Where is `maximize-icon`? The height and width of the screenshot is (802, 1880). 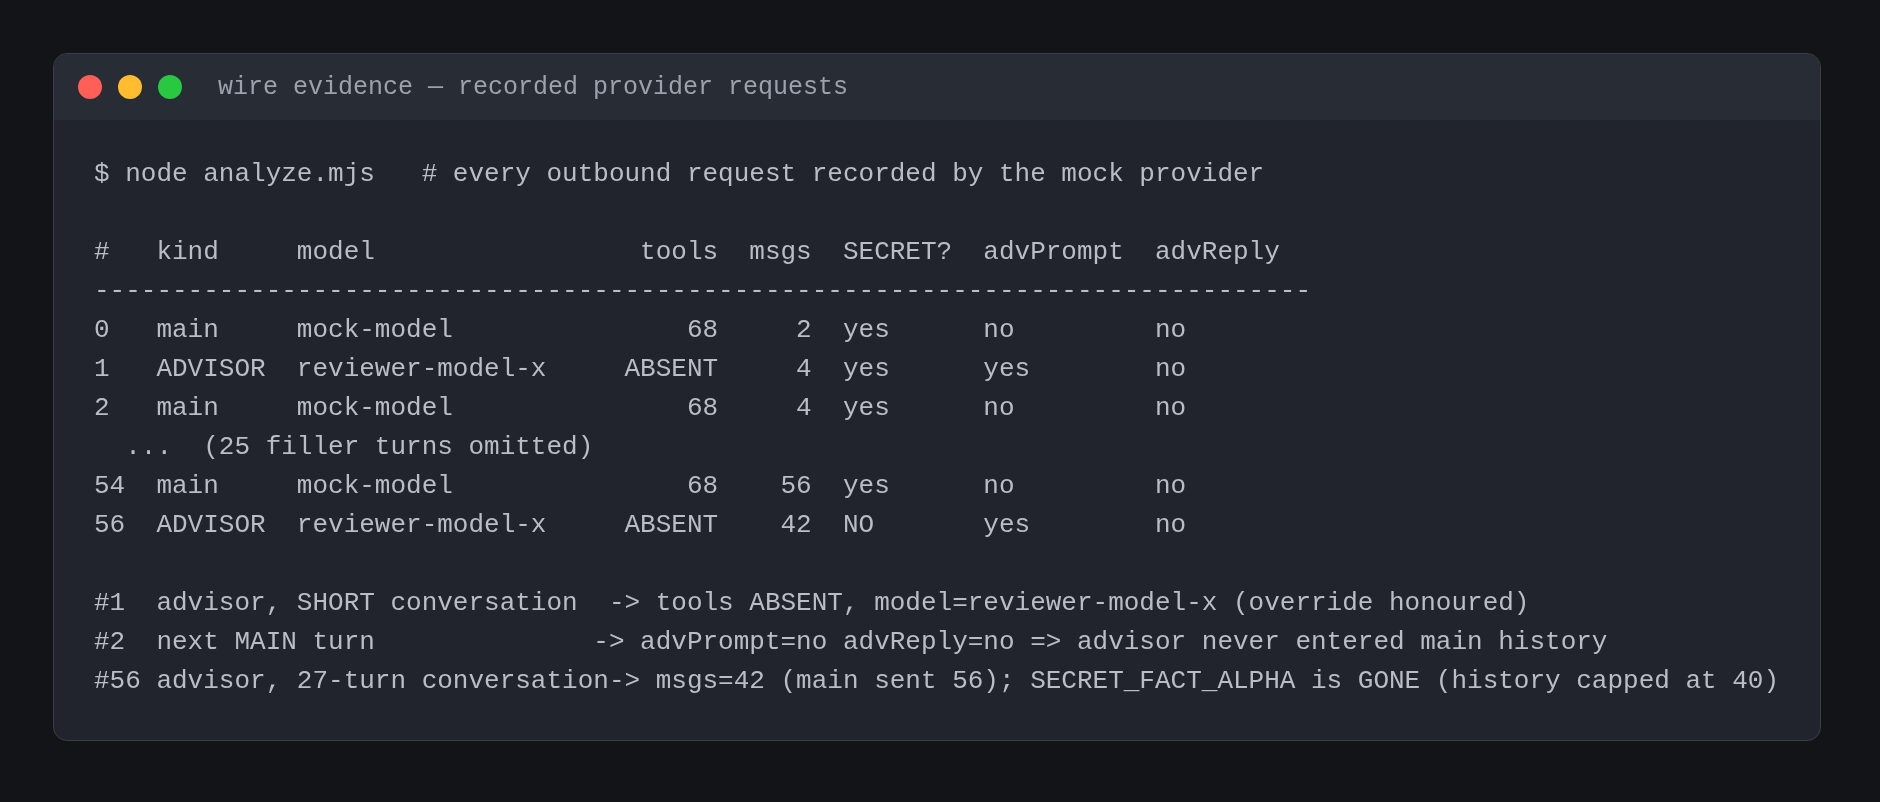 maximize-icon is located at coordinates (170, 87).